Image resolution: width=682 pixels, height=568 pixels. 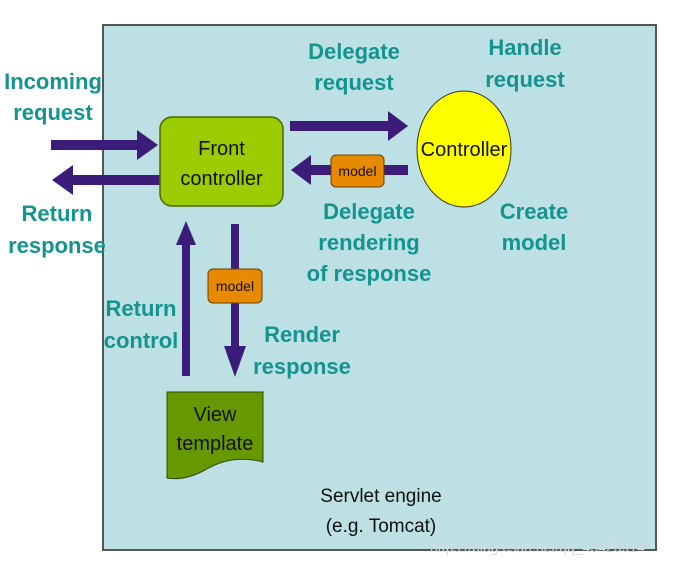 I want to click on front-controller-label-line1: Front, so click(x=221, y=149).